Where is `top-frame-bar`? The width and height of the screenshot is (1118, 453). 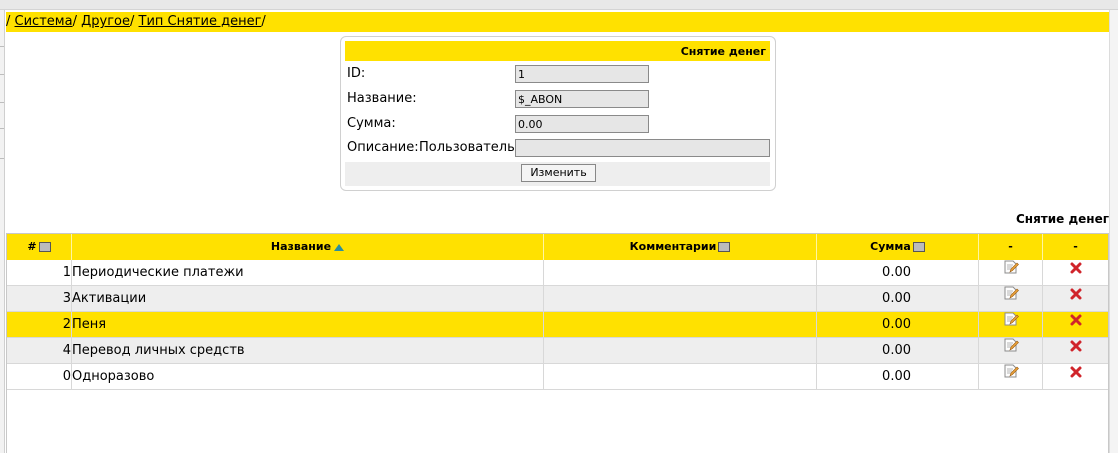
top-frame-bar is located at coordinates (559, 5).